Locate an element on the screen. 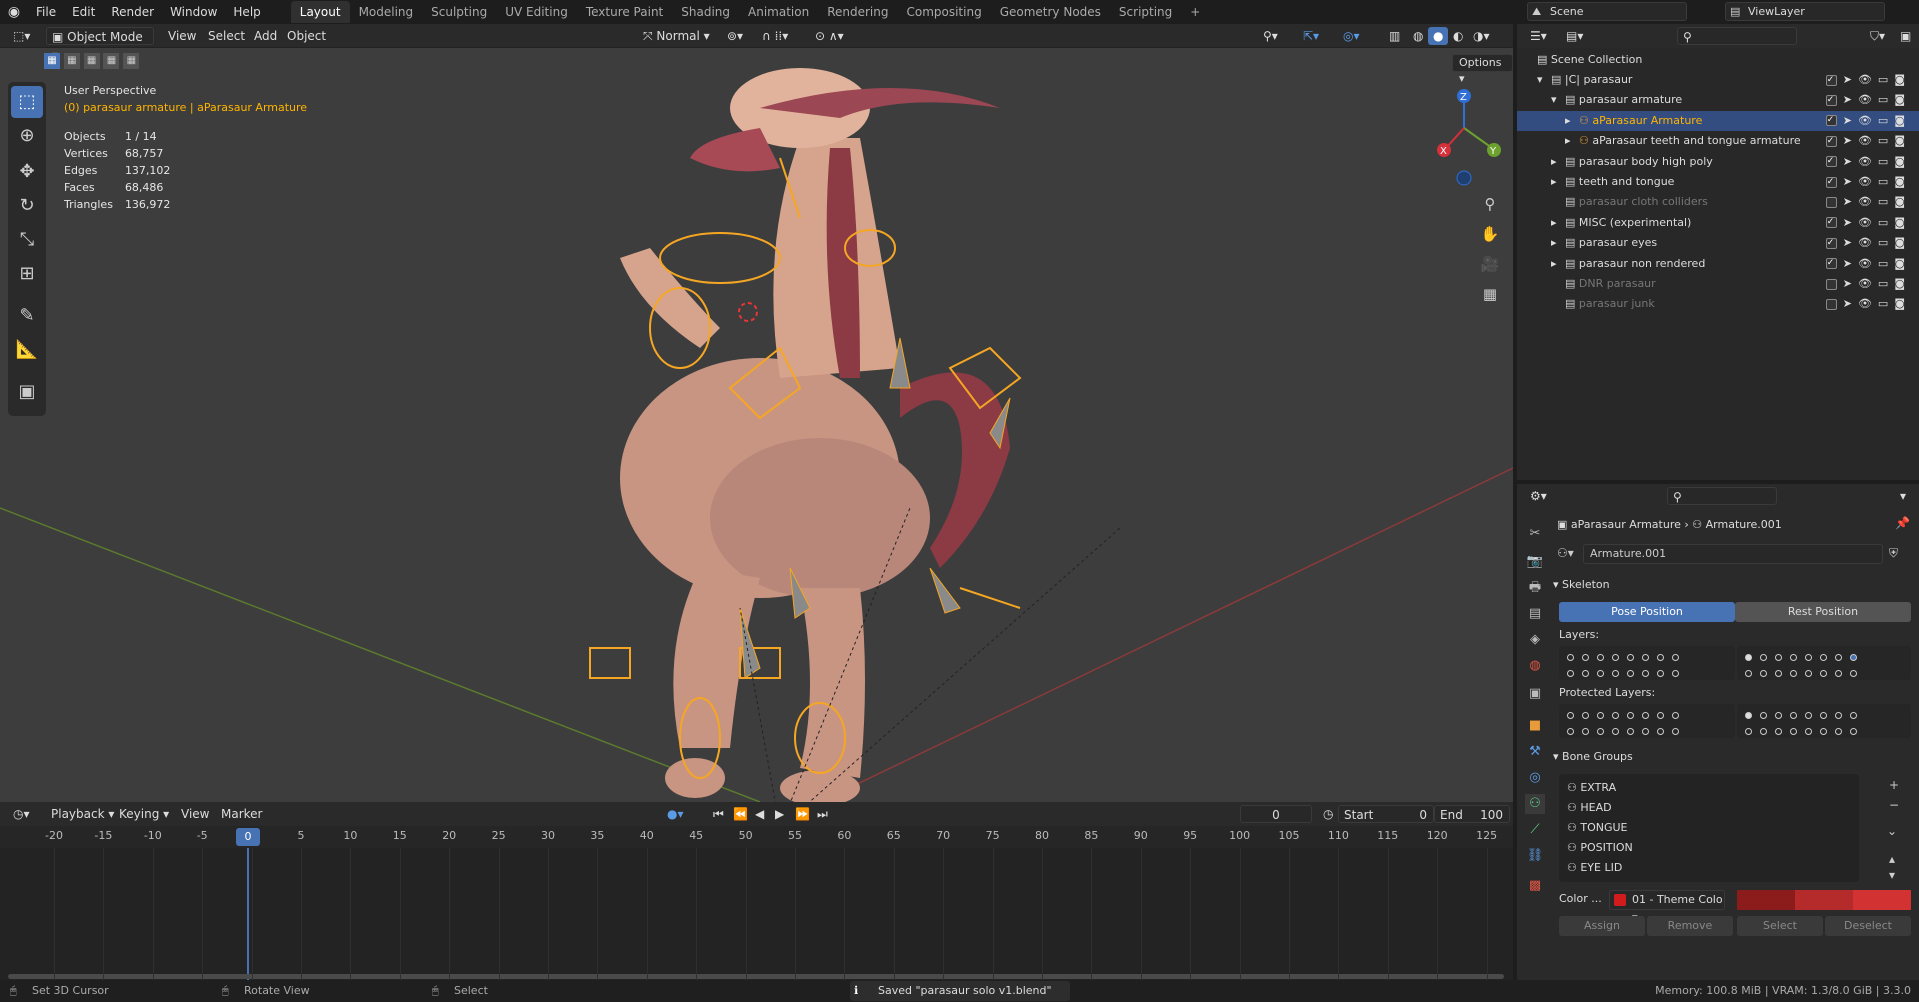  outliner-row: ▤ parasaur cloth colliders ➤👁▭◙ is located at coordinates (1718, 202).